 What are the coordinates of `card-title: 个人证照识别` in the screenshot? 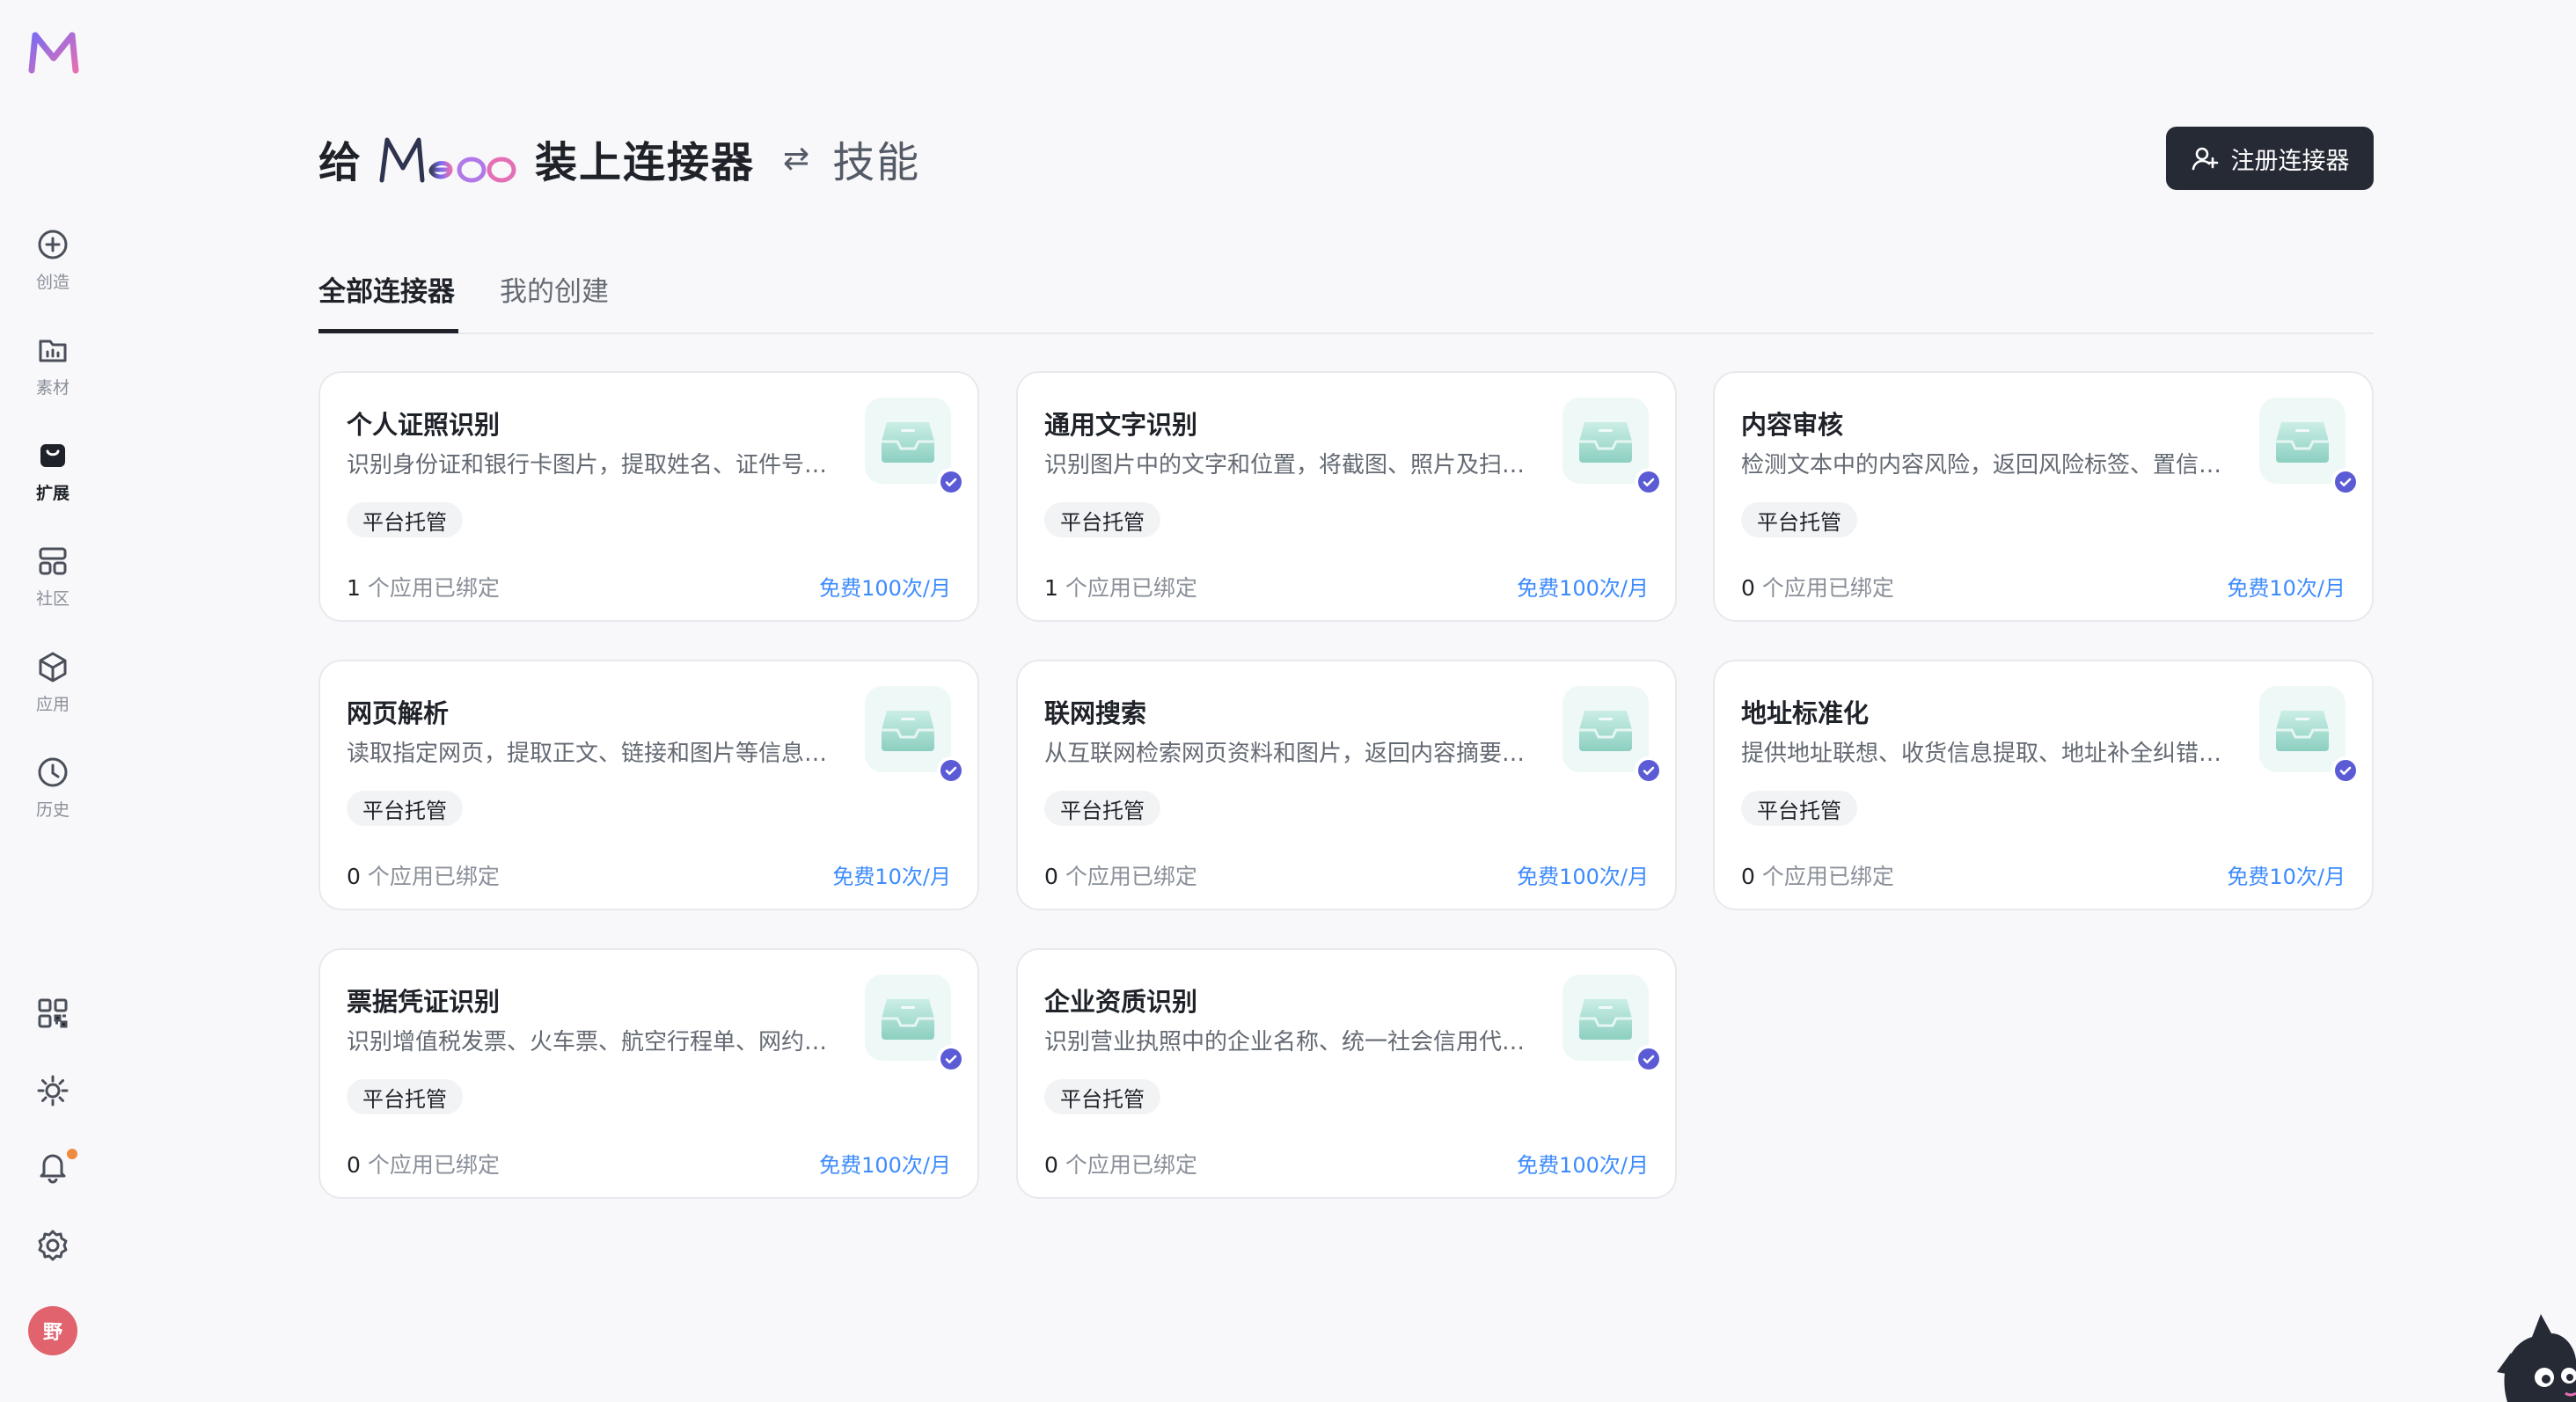 It's located at (424, 425).